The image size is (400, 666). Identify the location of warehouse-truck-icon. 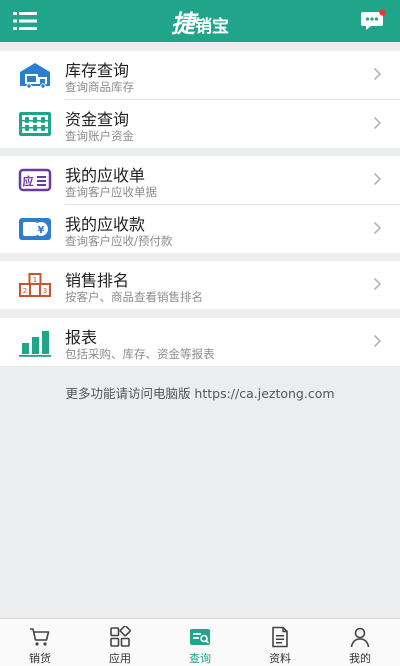
(35, 76).